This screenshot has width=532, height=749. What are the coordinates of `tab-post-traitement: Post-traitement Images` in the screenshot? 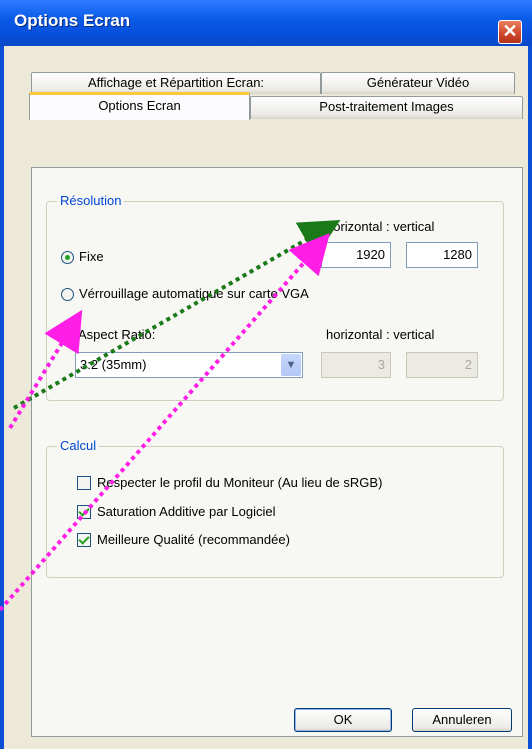 It's located at (386, 107).